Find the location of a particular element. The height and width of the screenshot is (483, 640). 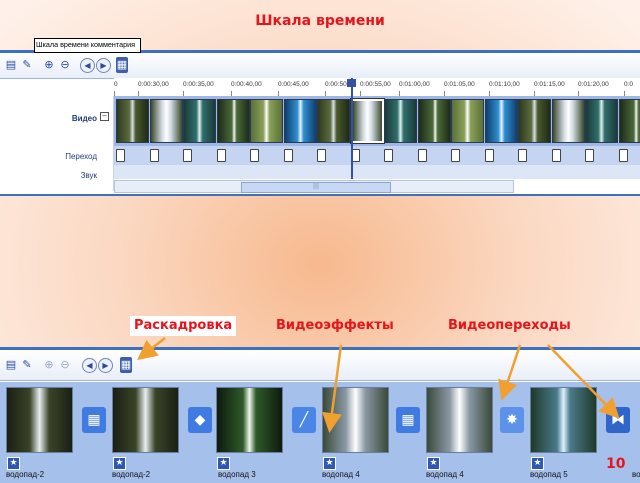

ruler-tick: 0:0 is located at coordinates (628, 84).